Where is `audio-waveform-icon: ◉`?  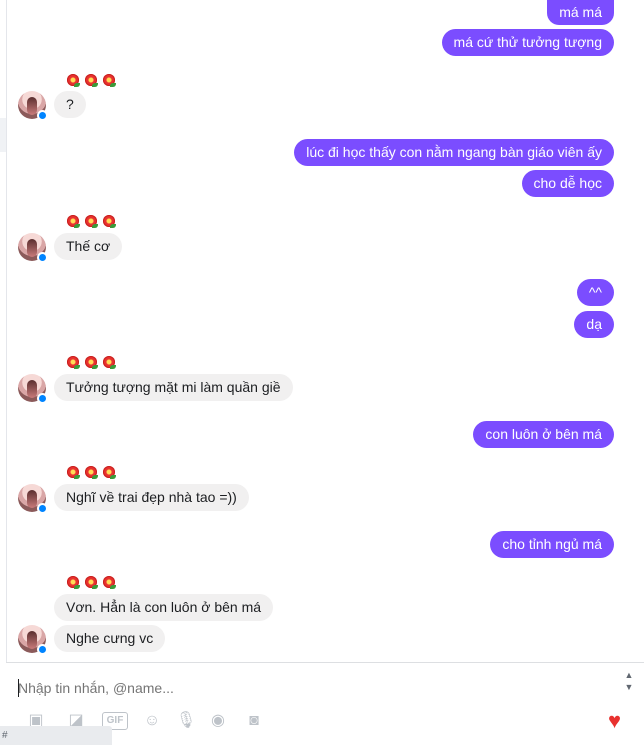
audio-waveform-icon: ◉ is located at coordinates (218, 721).